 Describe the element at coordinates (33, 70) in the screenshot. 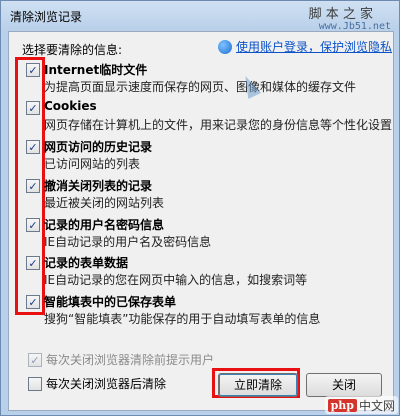

I see `temp-files-checkbox: ✓` at that location.